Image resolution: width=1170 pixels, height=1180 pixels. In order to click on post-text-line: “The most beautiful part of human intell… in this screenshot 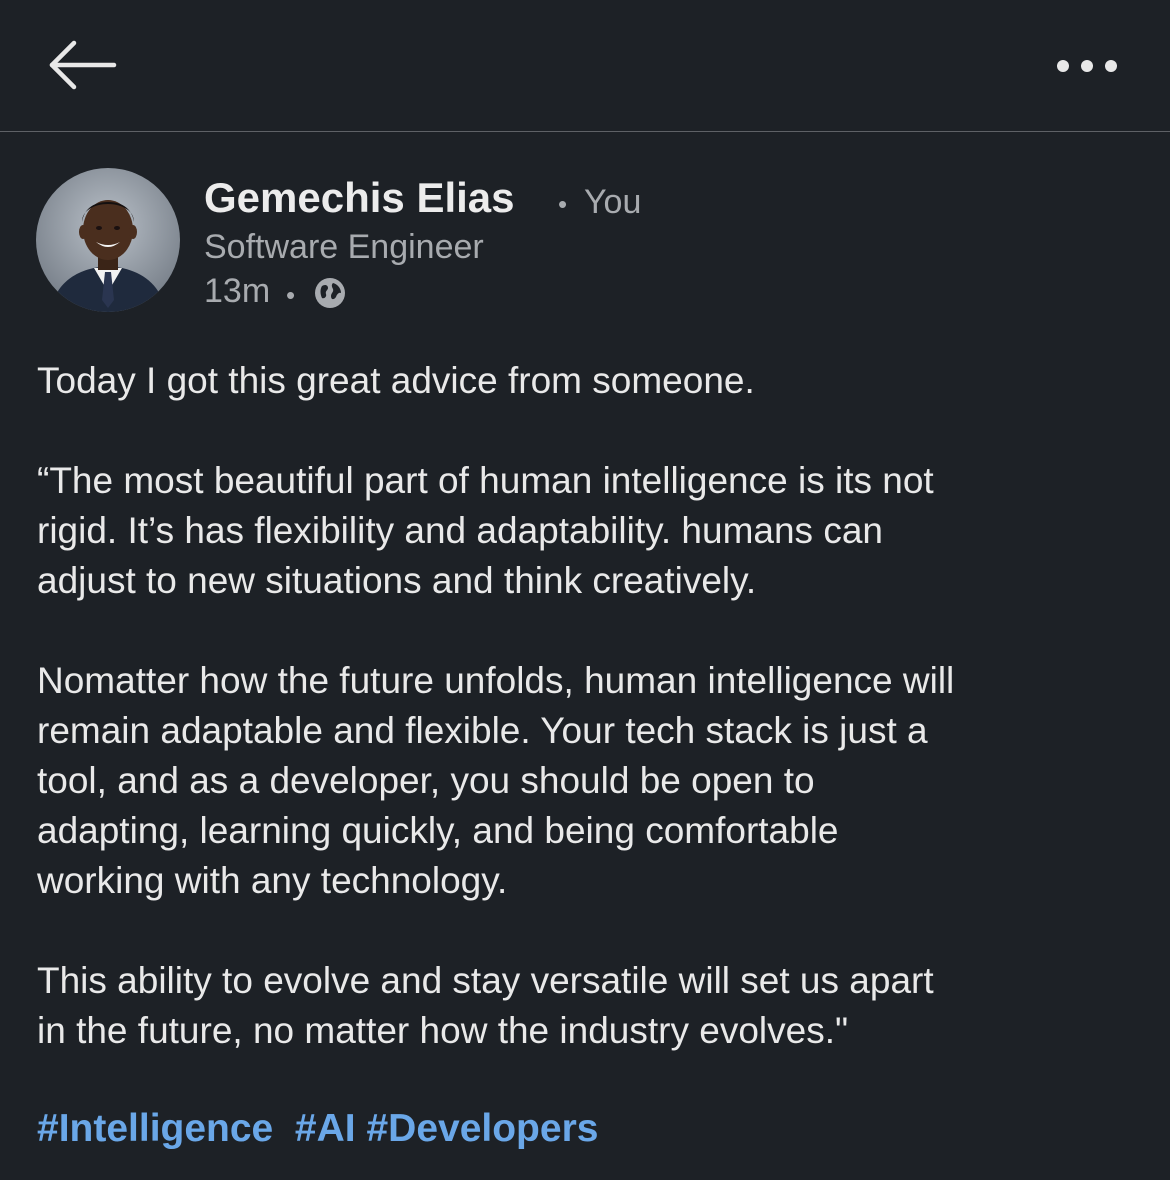, I will do `click(485, 480)`.